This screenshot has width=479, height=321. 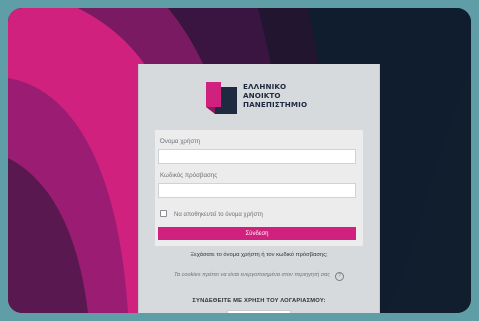 What do you see at coordinates (221, 98) in the screenshot?
I see `university-logo-mark` at bounding box center [221, 98].